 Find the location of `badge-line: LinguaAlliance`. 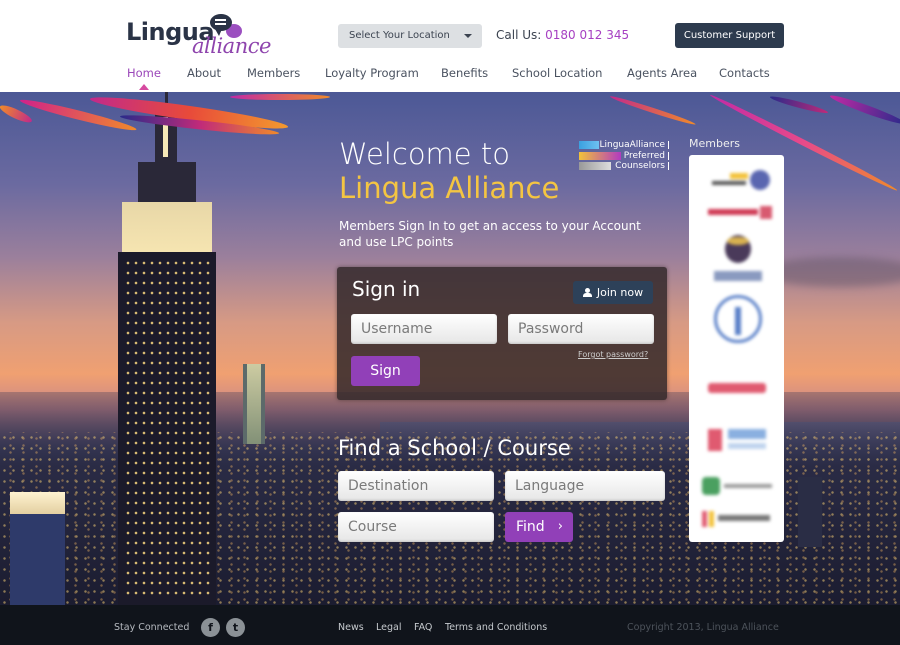

badge-line: LinguaAlliance is located at coordinates (632, 145).